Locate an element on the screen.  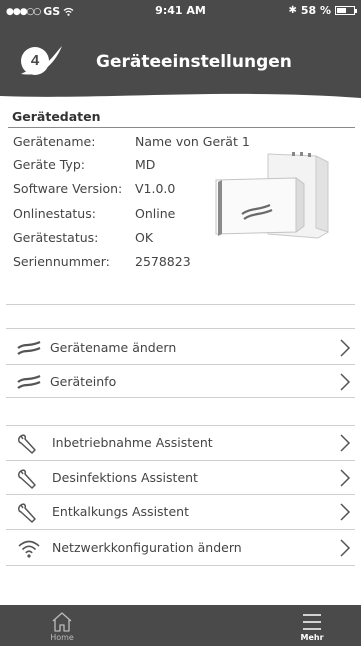
status-right: ✱ 58 % is located at coordinates (322, 10).